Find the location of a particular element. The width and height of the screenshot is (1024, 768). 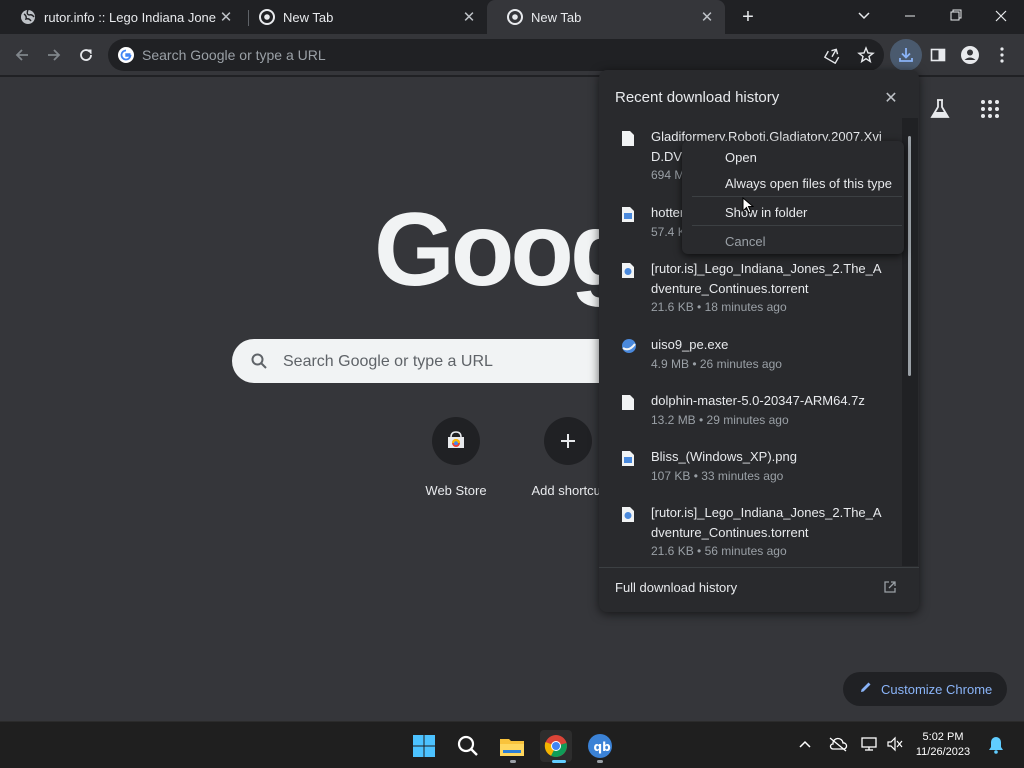

download-meta: 21.6 KB • 56 minutes ago is located at coordinates (719, 551).